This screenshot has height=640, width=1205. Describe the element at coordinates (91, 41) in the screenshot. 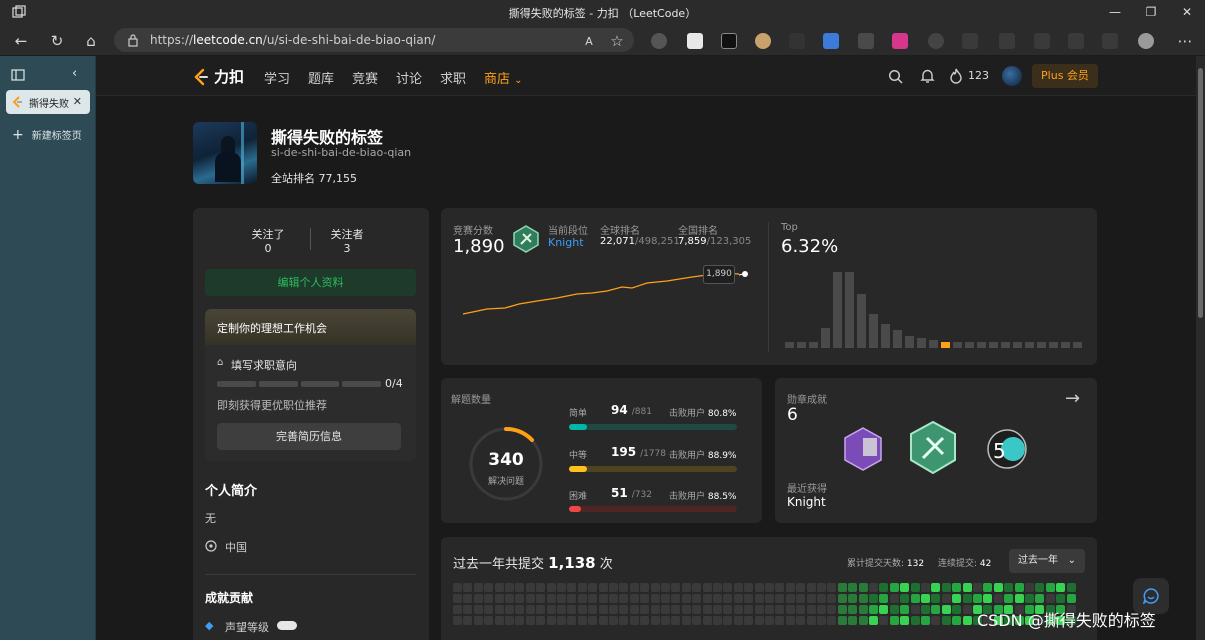

I see `home-icon: ⌂` at that location.